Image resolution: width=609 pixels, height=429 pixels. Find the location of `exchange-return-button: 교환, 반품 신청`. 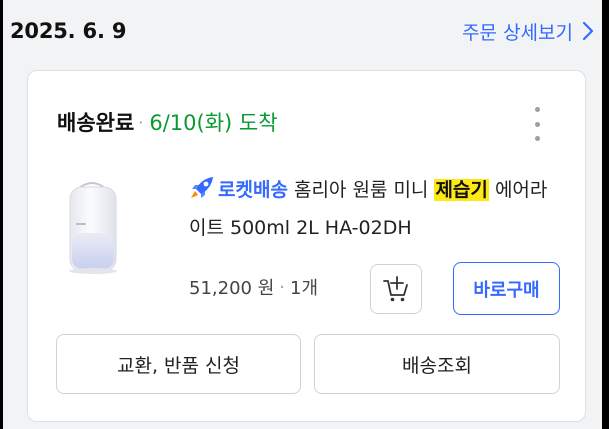

exchange-return-button: 교환, 반품 신청 is located at coordinates (178, 364).